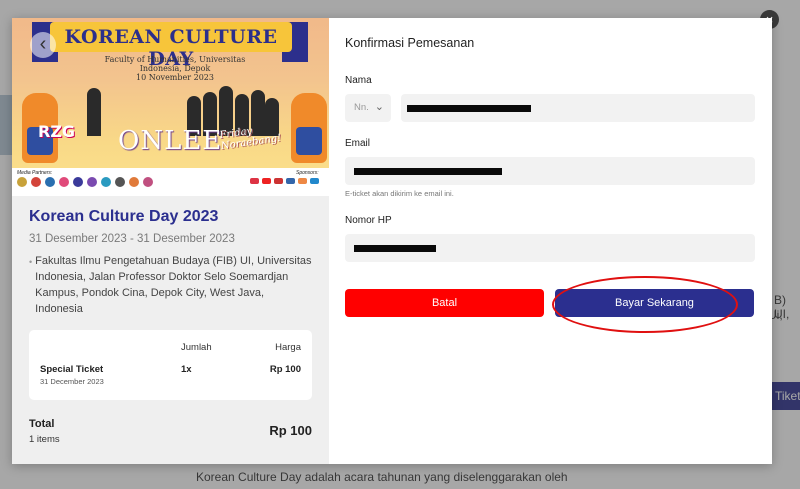 The height and width of the screenshot is (489, 800). I want to click on email-hint: E-ticket akan dikirim ke email ini., so click(399, 193).